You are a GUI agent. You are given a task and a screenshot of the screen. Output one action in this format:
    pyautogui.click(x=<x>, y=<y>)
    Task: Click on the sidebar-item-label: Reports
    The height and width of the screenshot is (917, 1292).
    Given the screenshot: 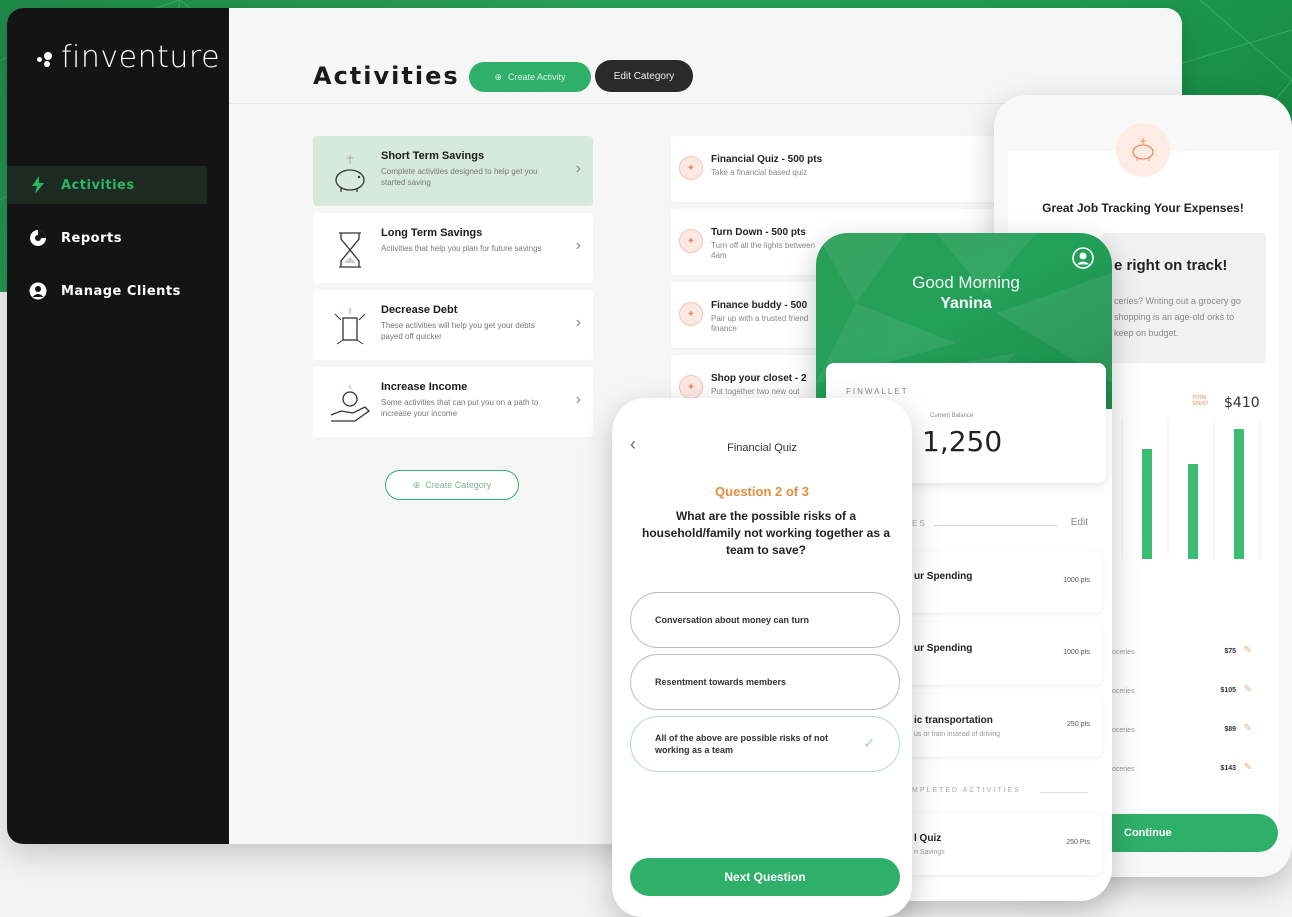 What is the action you would take?
    pyautogui.click(x=91, y=238)
    